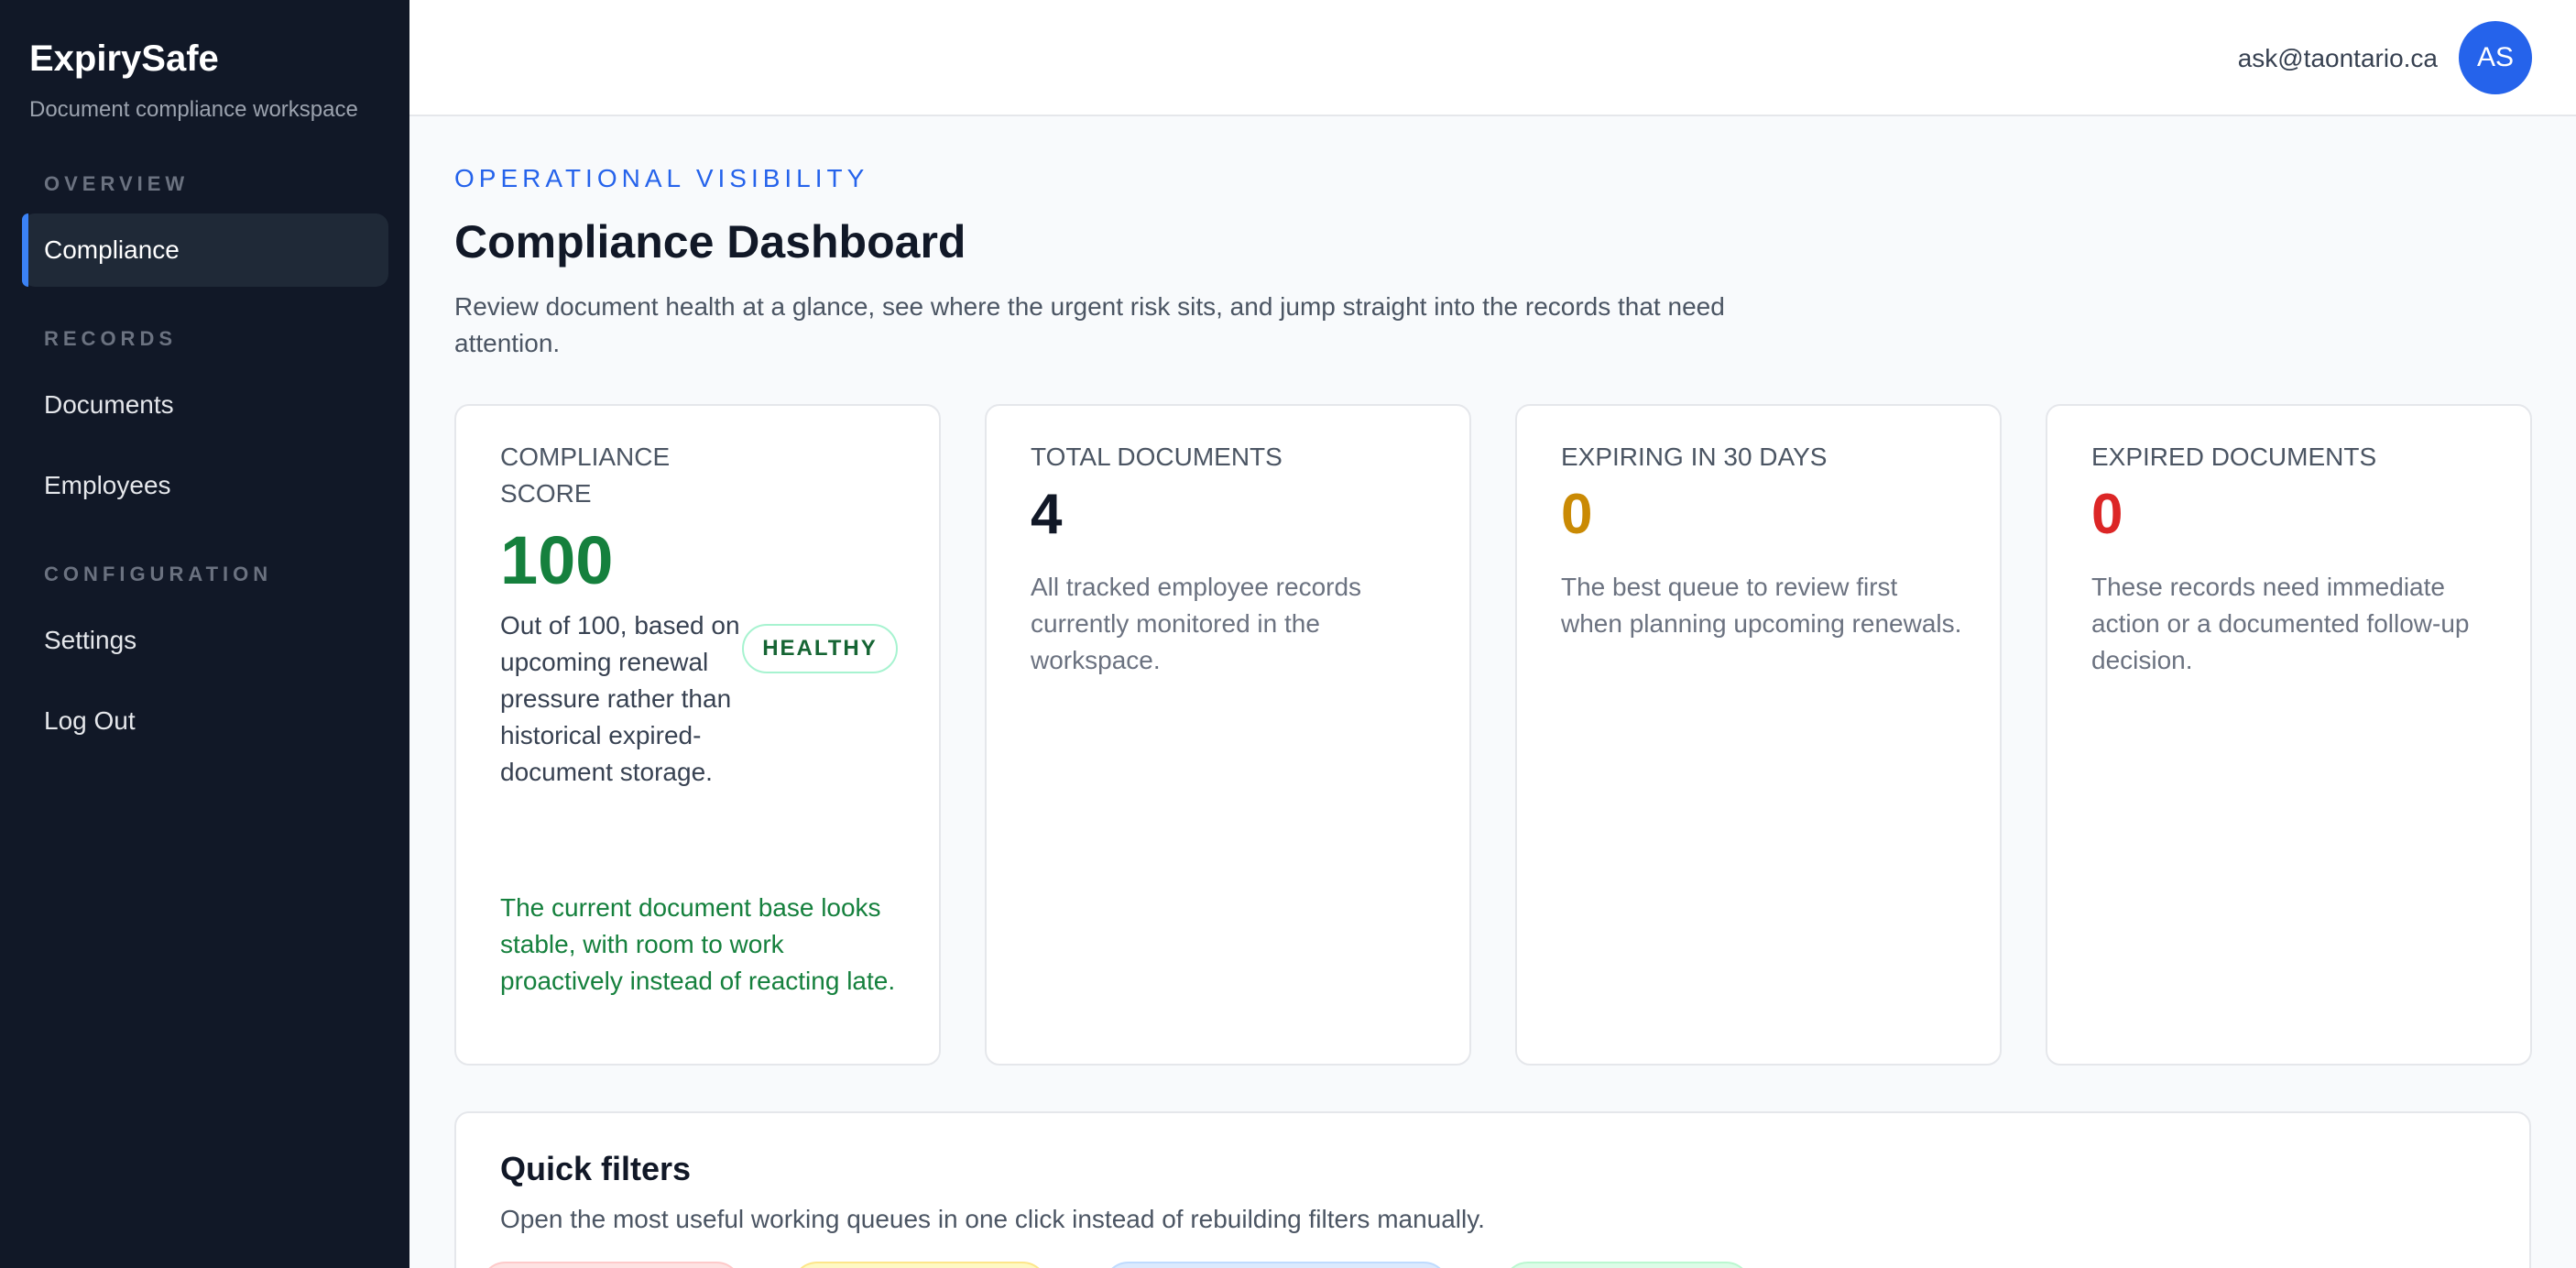  Describe the element at coordinates (111, 339) in the screenshot. I see `section-label-records: RECORDS` at that location.